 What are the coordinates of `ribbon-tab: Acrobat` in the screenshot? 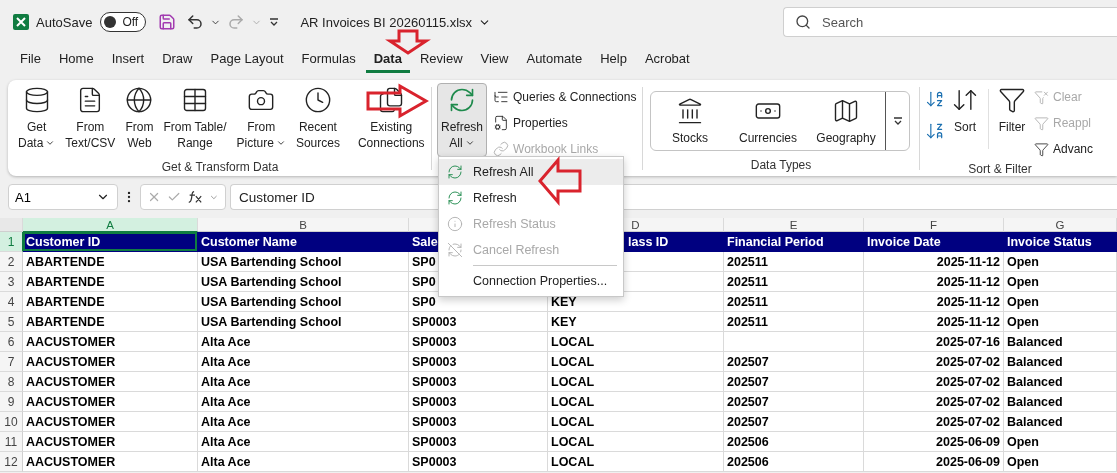 It's located at (667, 60).